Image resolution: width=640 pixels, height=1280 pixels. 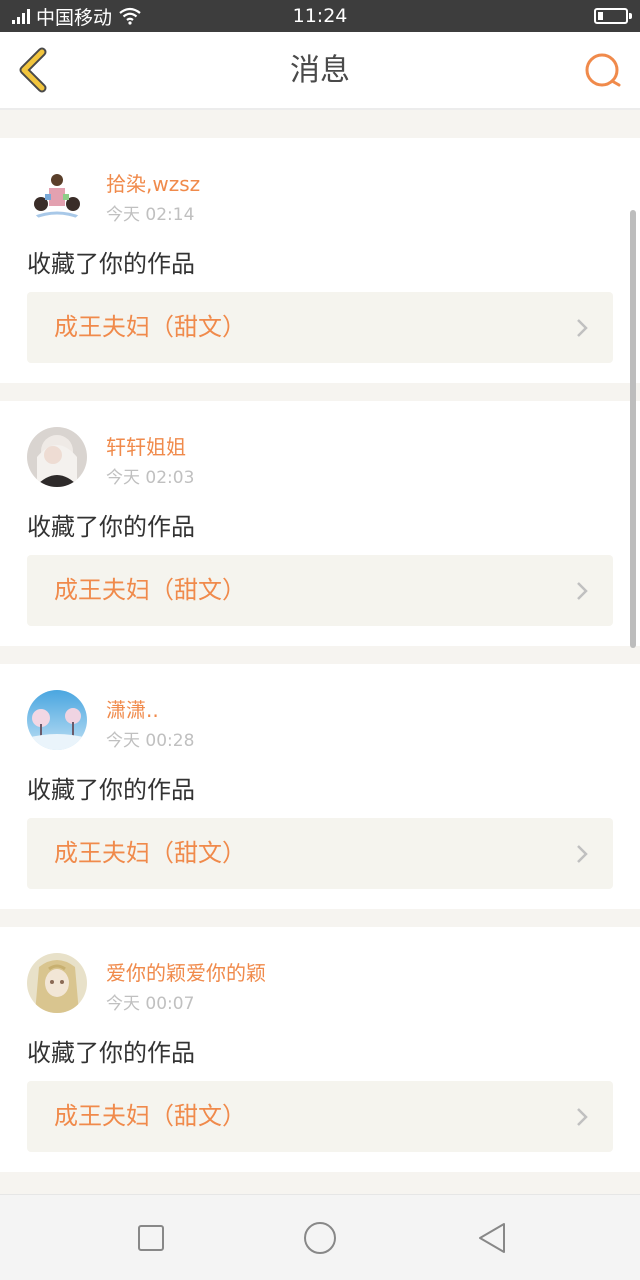 I want to click on circle-icon, so click(x=320, y=1238).